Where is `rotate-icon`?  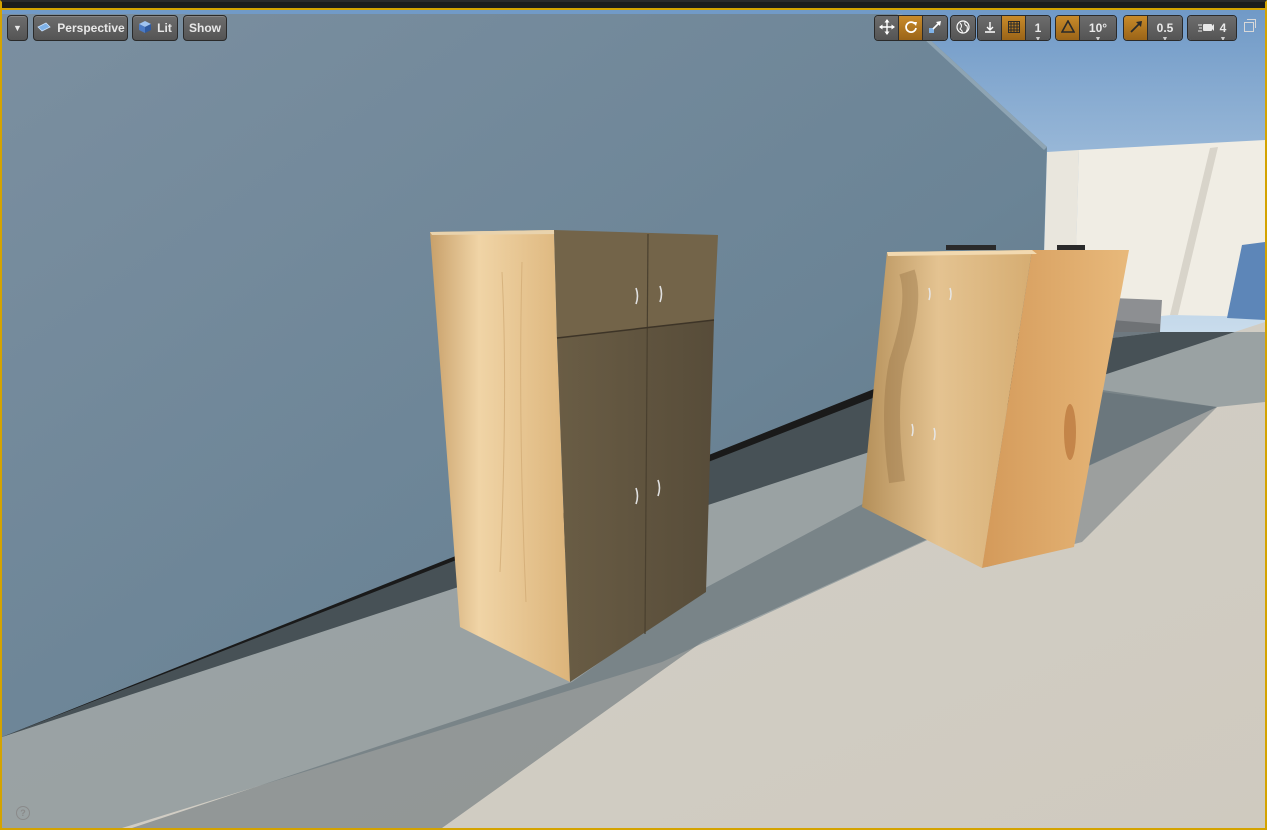
rotate-icon is located at coordinates (911, 28).